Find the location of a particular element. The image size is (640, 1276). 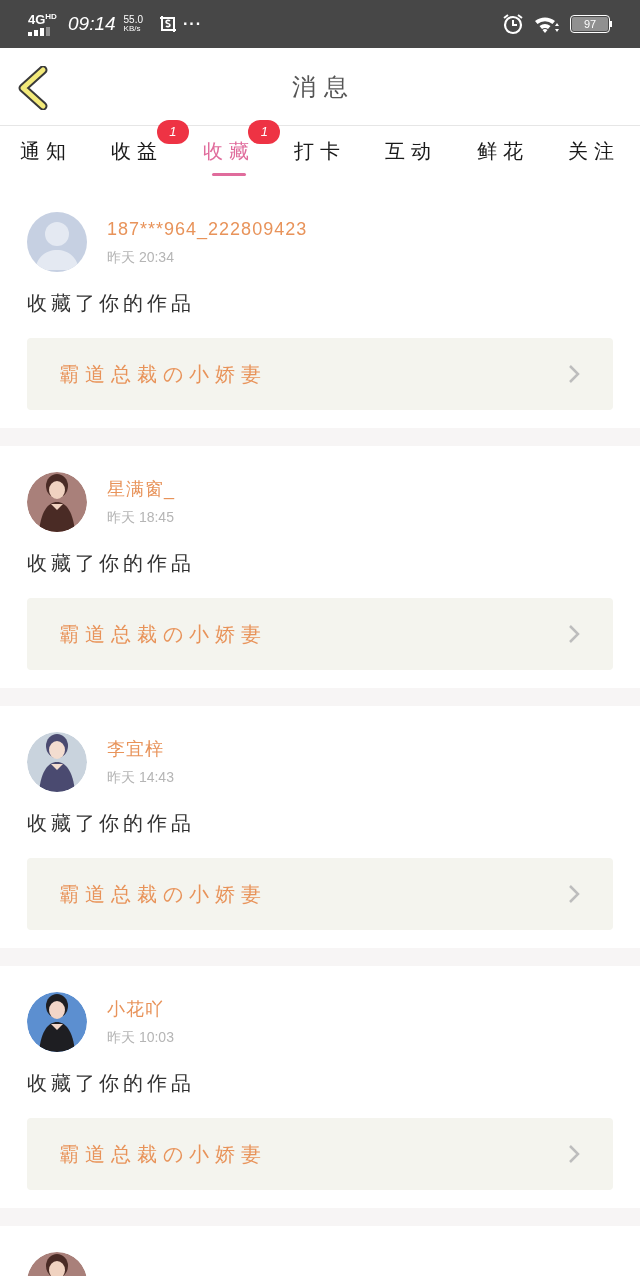

timestamp: 昨天 14:43 is located at coordinates (140, 777).